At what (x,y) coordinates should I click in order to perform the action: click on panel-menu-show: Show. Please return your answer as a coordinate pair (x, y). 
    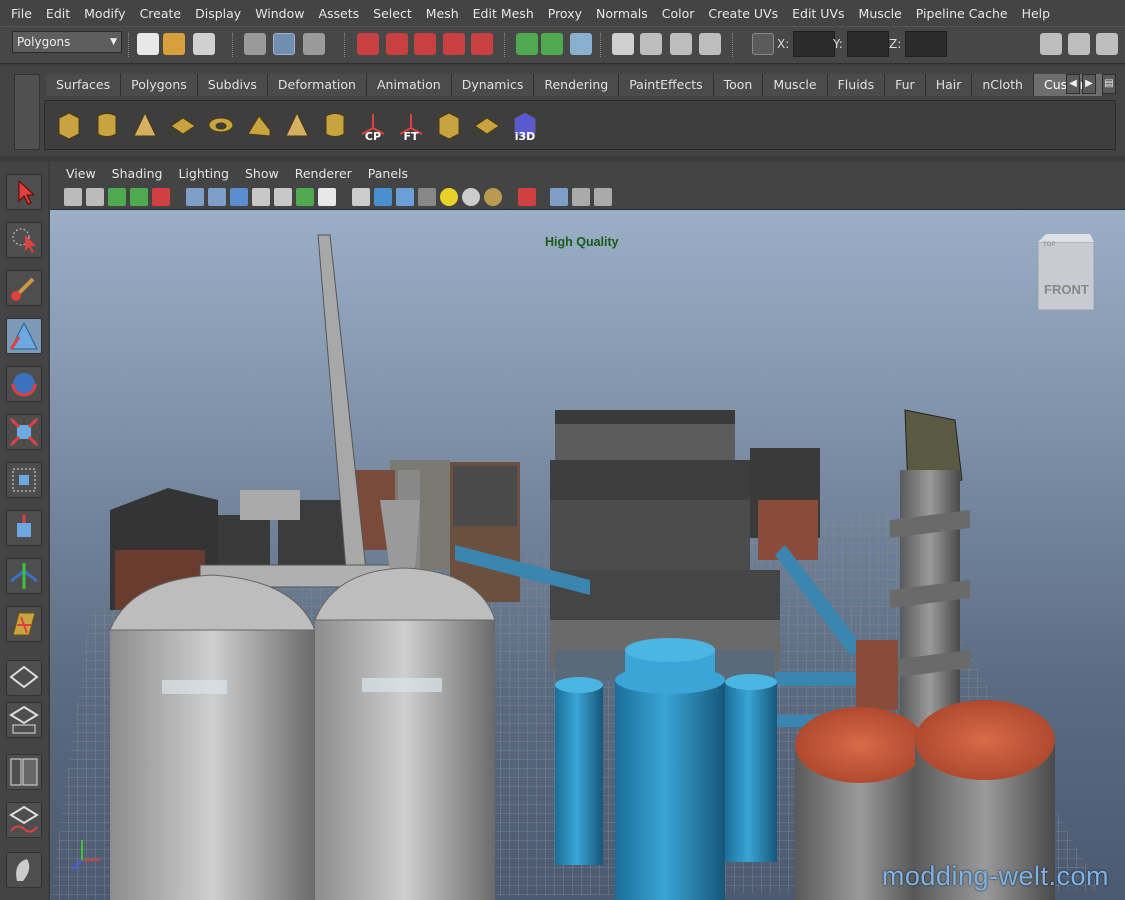
    Looking at the image, I should click on (262, 173).